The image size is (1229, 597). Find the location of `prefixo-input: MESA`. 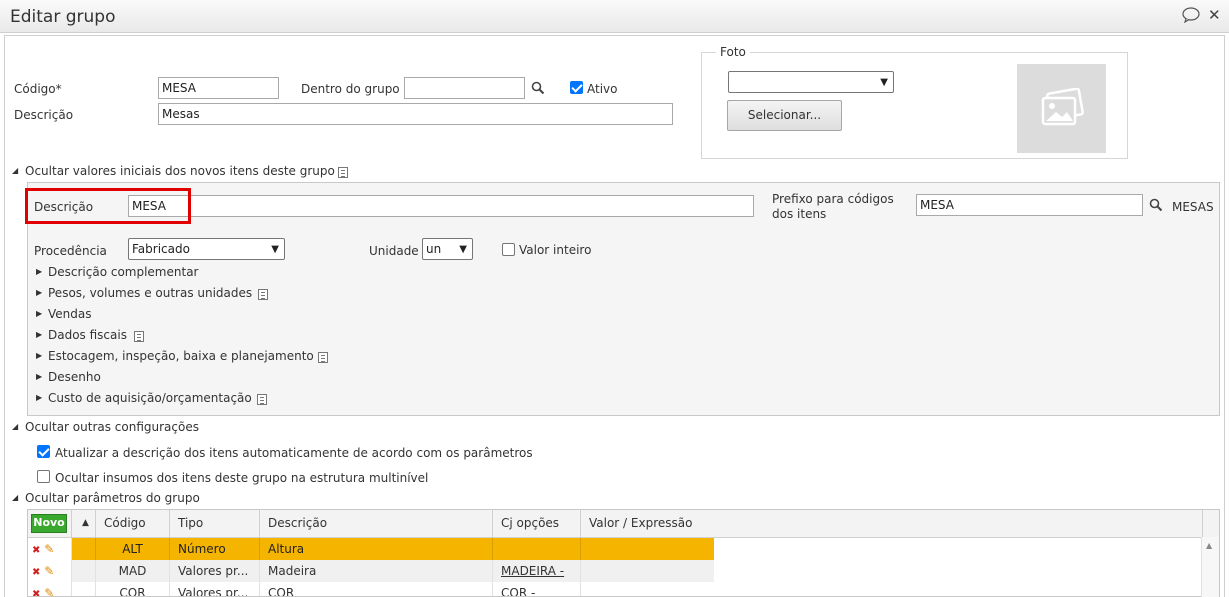

prefixo-input: MESA is located at coordinates (1029, 205).